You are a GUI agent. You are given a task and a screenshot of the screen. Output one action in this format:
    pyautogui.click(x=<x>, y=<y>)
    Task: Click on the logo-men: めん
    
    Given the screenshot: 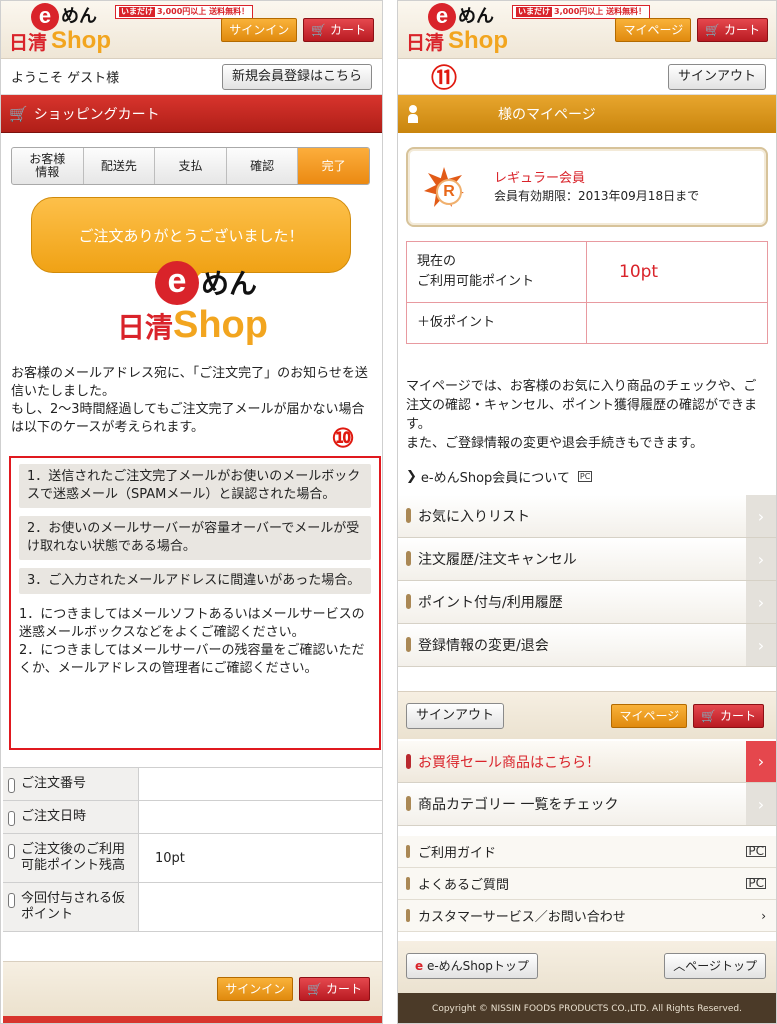 What is the action you would take?
    pyautogui.click(x=476, y=16)
    